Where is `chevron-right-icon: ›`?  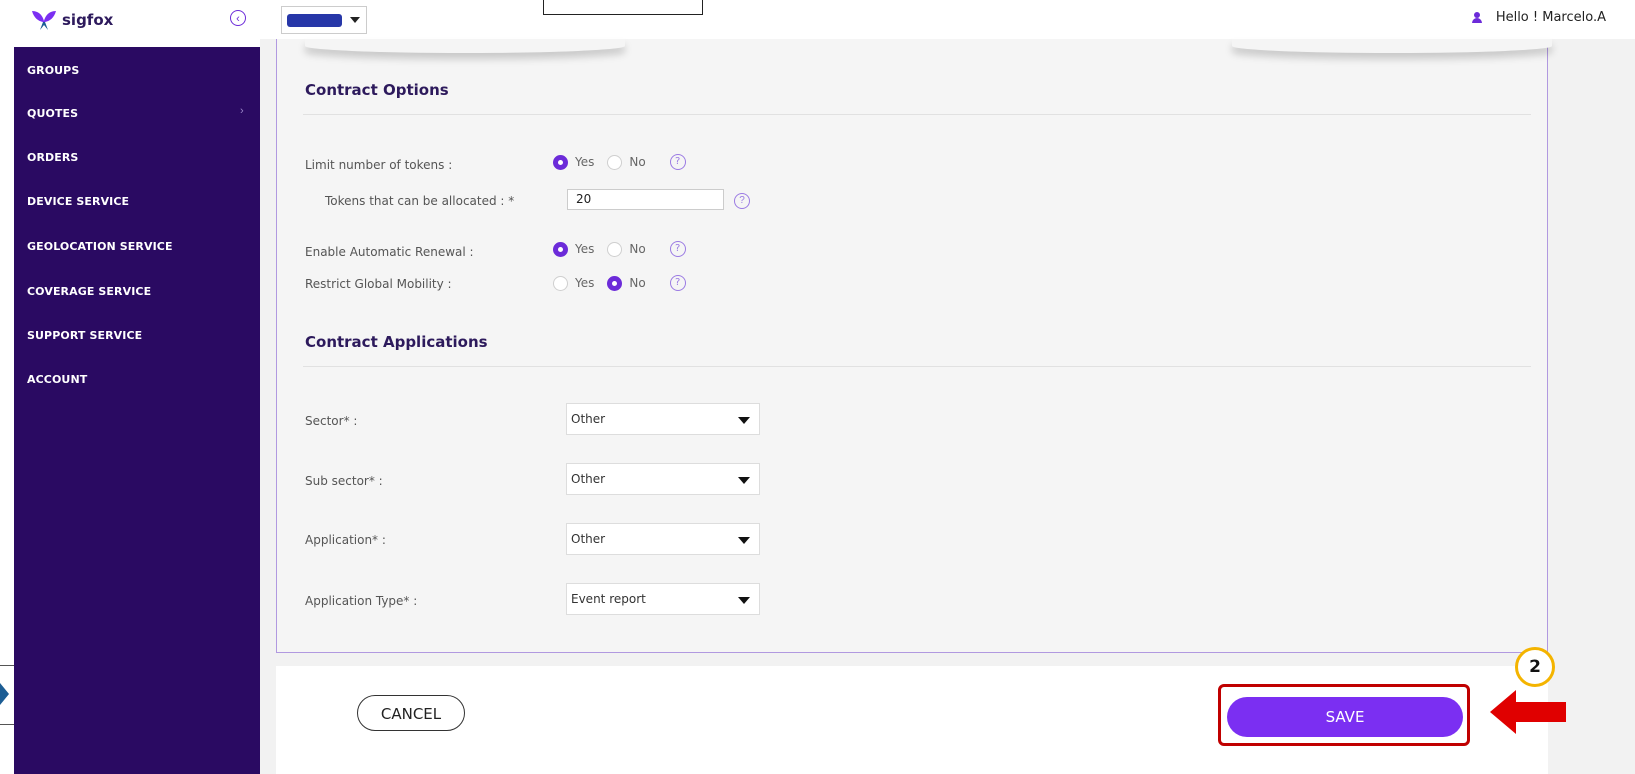 chevron-right-icon: › is located at coordinates (242, 111).